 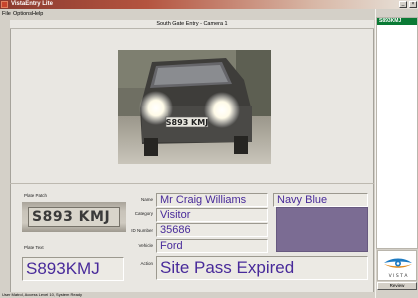 I want to click on vehicle-value: Ford, so click(x=171, y=246).